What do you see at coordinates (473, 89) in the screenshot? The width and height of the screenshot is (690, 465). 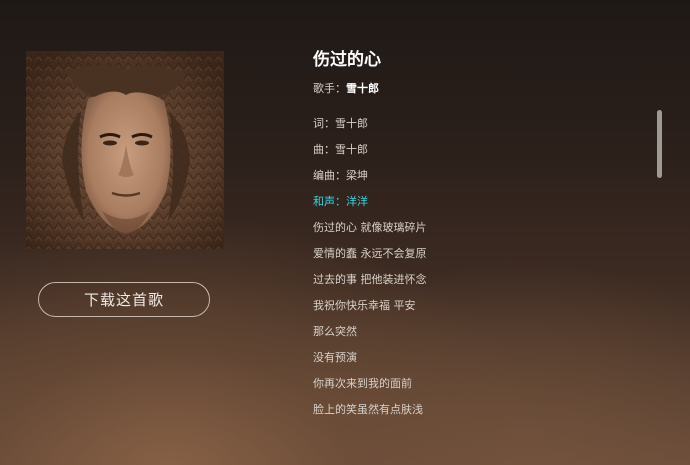 I see `singer-row: 歌手：雪十郎` at bounding box center [473, 89].